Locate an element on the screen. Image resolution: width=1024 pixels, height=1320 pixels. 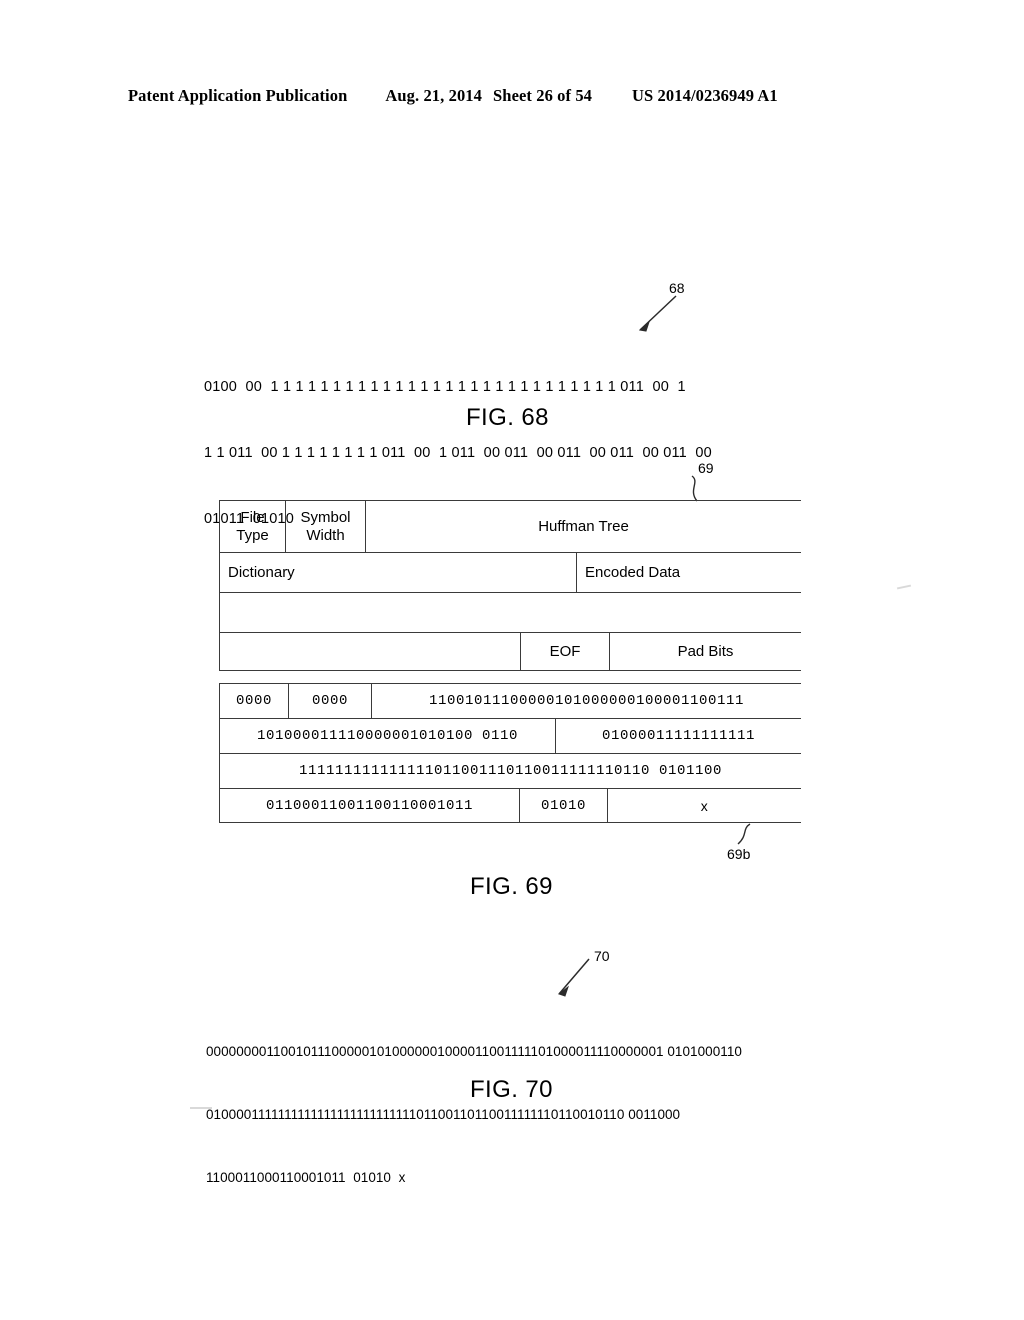
cell-huffman-tree: Huffman Tree is located at coordinates (583, 526).